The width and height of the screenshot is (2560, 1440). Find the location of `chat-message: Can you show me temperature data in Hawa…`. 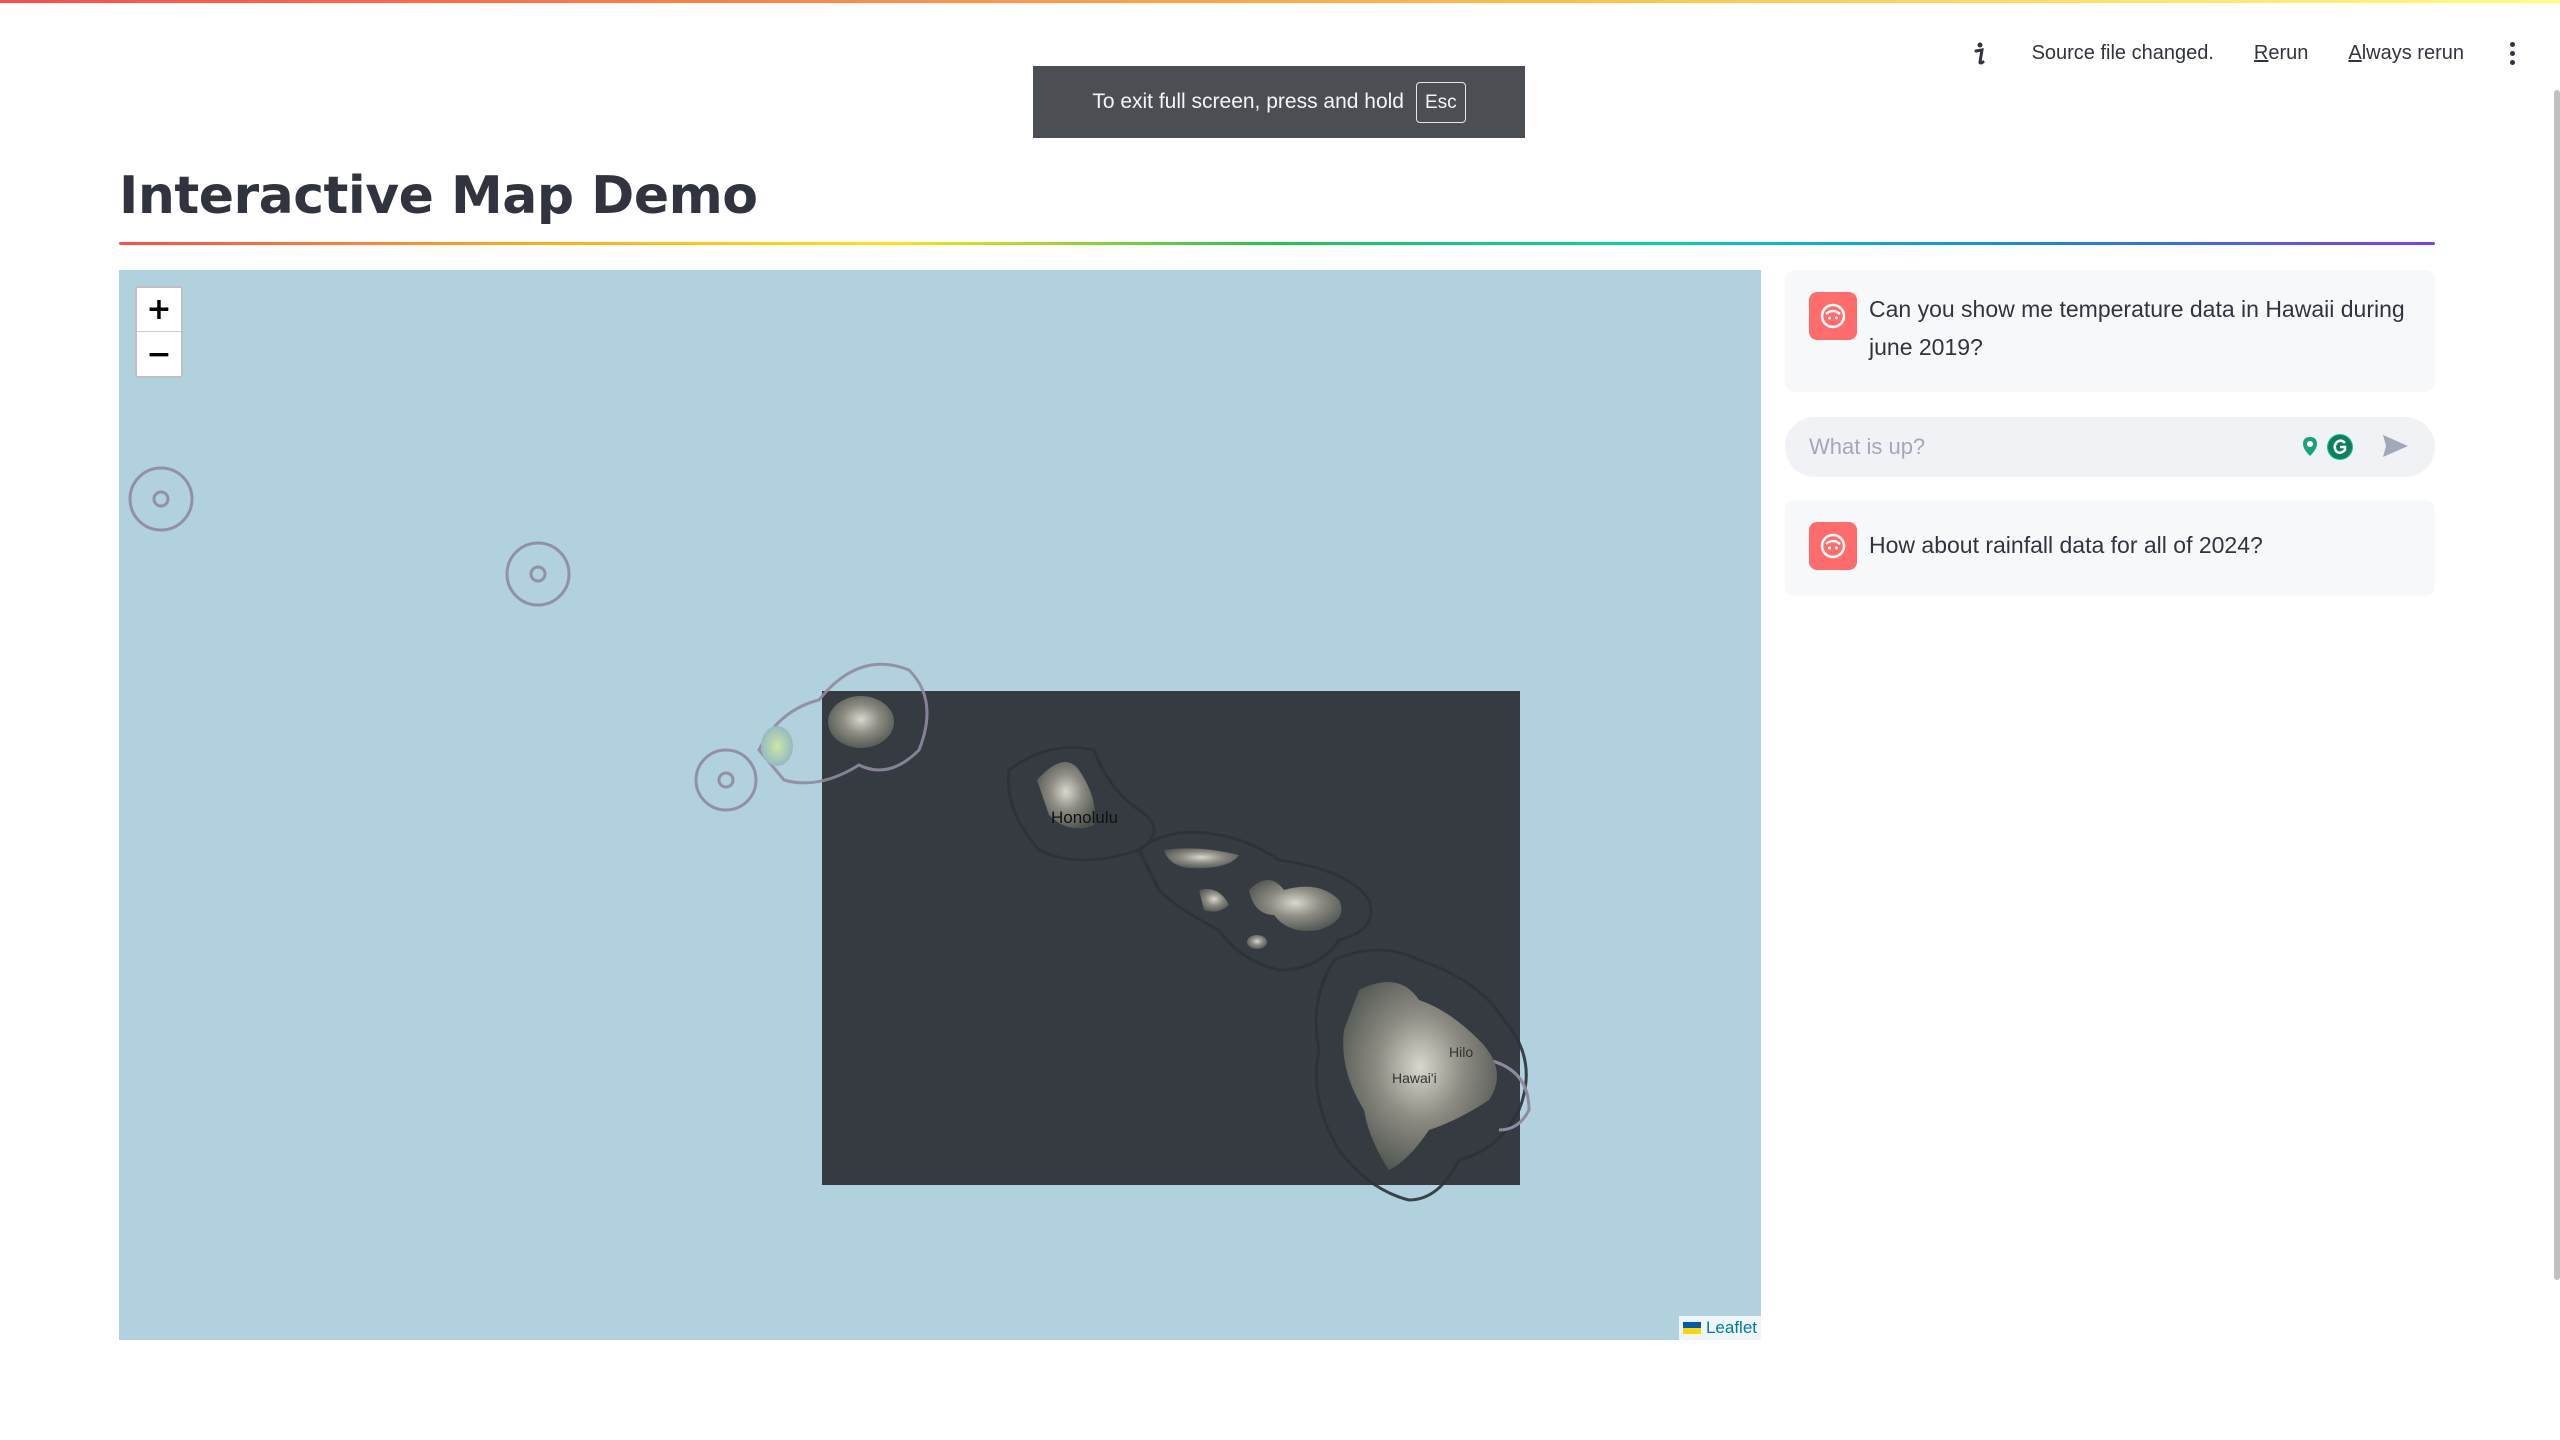

chat-message: Can you show me temperature data in Hawa… is located at coordinates (2110, 331).